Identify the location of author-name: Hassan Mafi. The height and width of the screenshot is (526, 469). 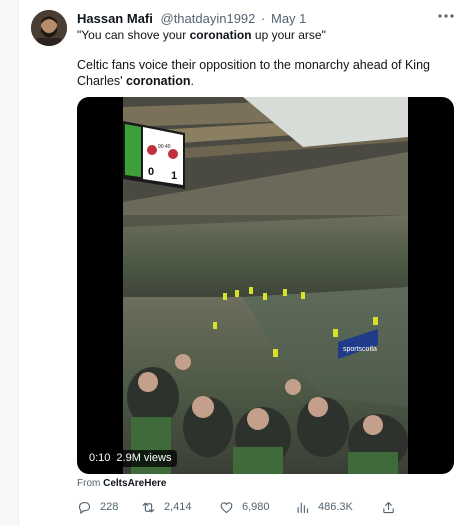
(115, 18).